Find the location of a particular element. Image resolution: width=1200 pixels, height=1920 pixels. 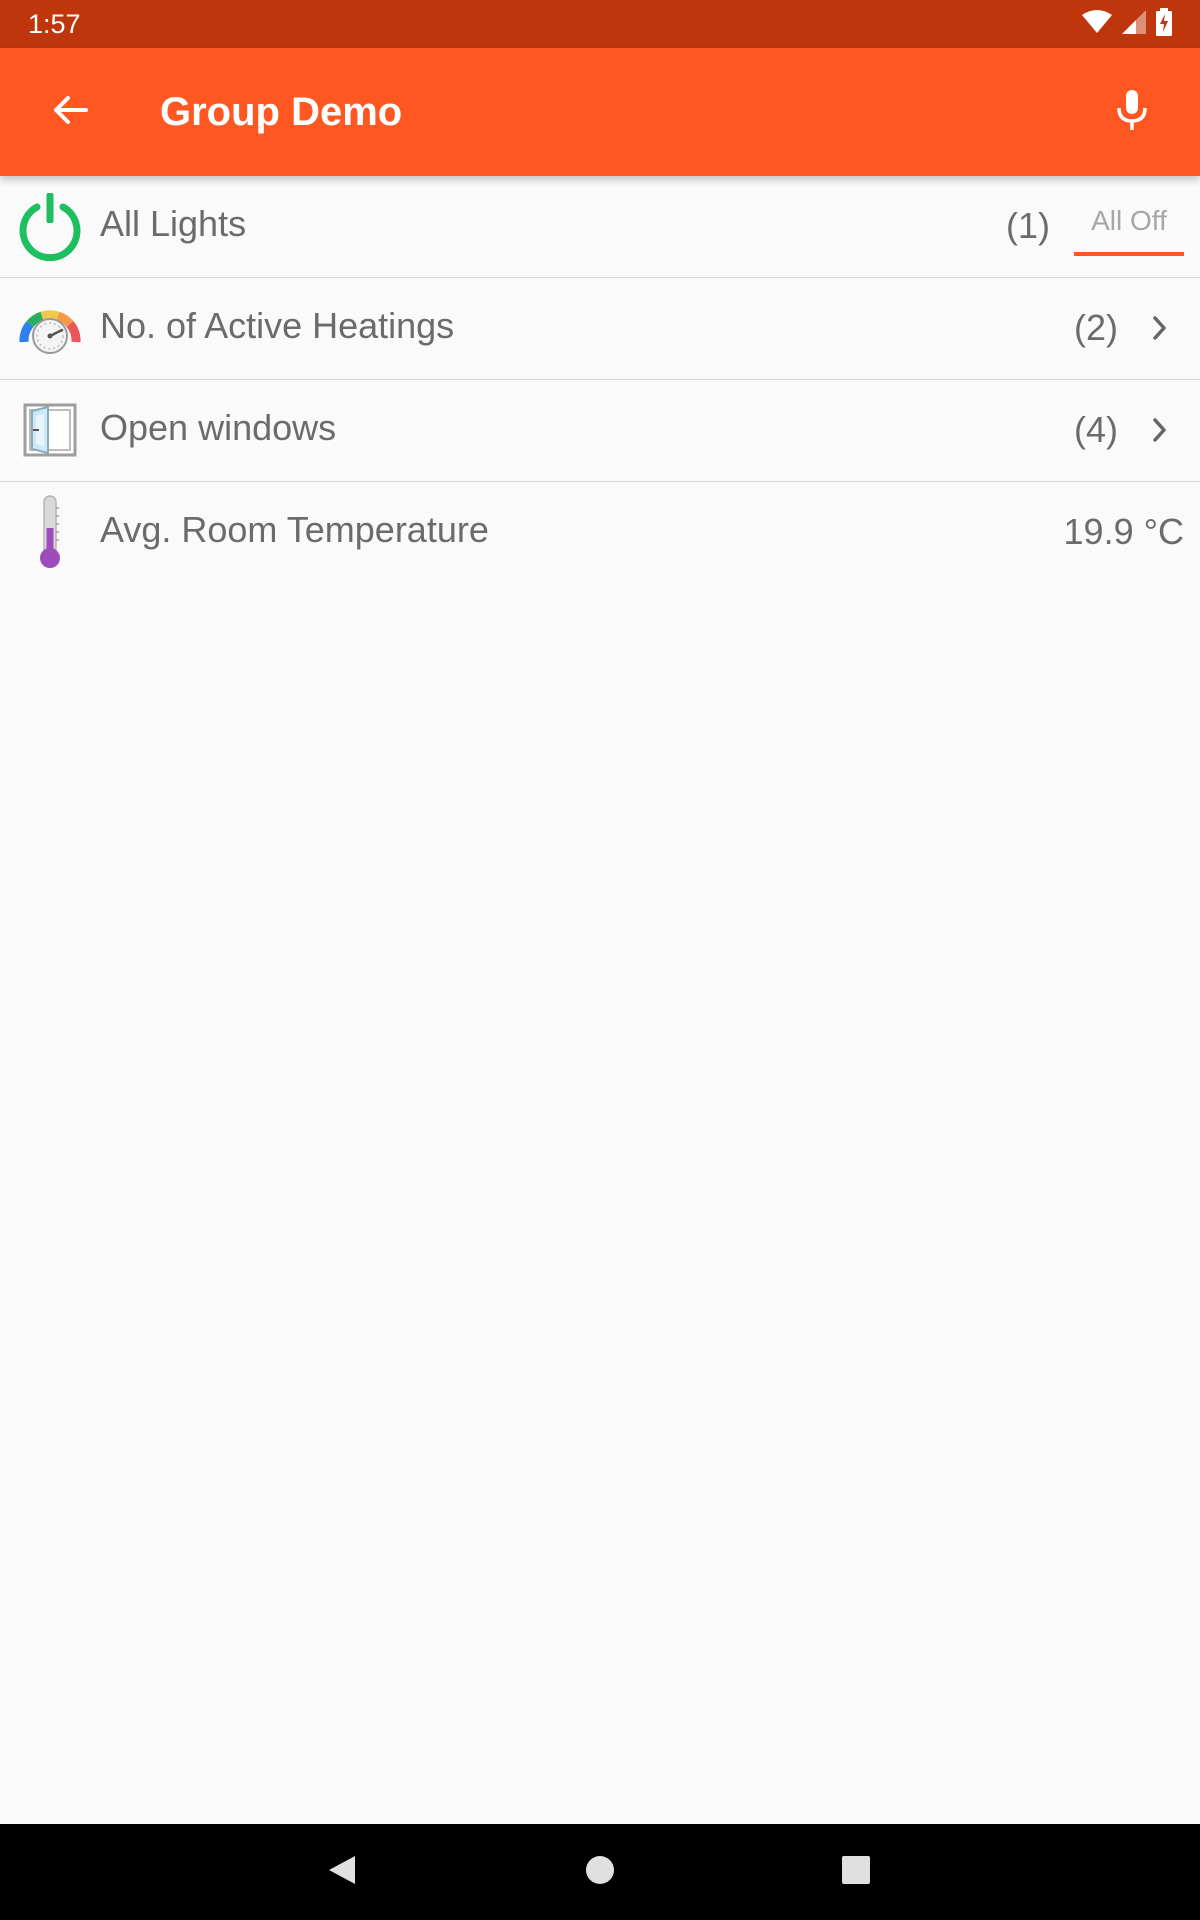

power-icon is located at coordinates (50, 226).